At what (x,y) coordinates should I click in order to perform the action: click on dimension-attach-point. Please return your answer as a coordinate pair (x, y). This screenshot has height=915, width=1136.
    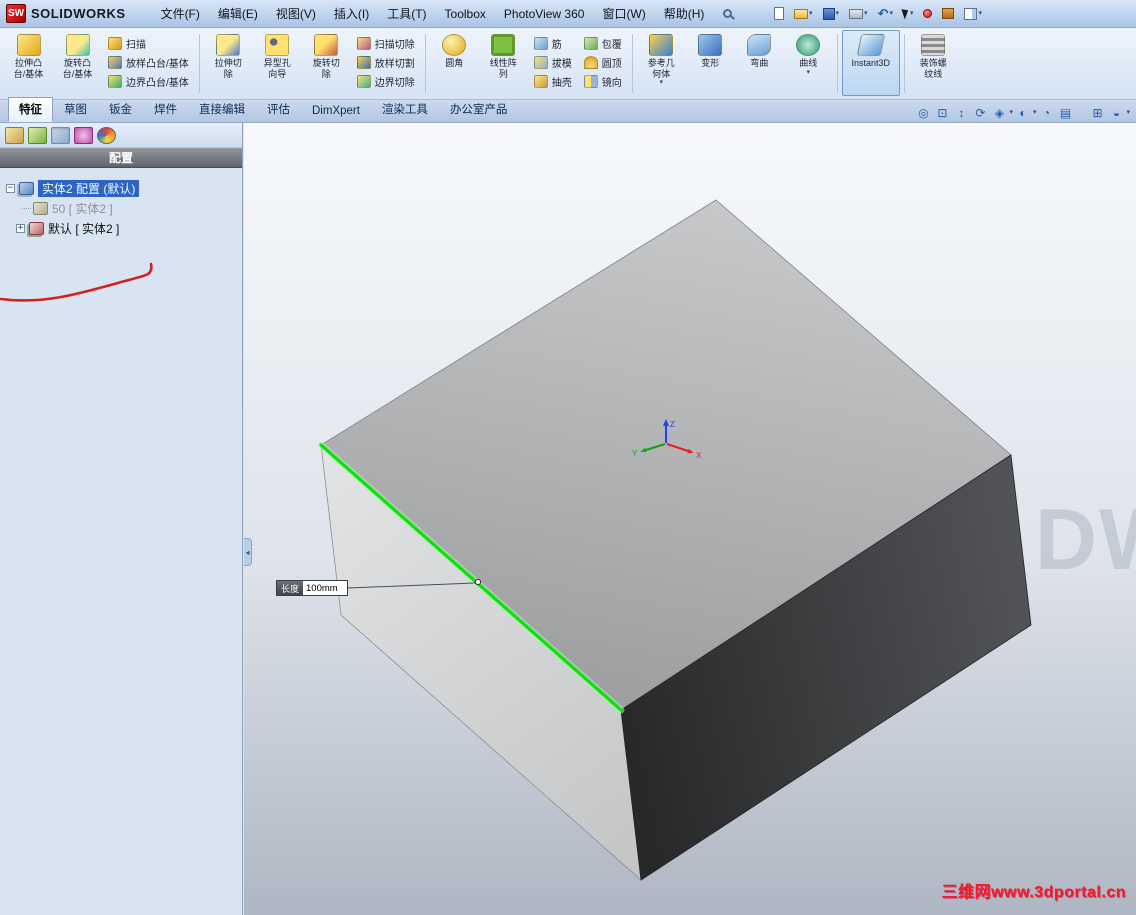
    Looking at the image, I should click on (478, 582).